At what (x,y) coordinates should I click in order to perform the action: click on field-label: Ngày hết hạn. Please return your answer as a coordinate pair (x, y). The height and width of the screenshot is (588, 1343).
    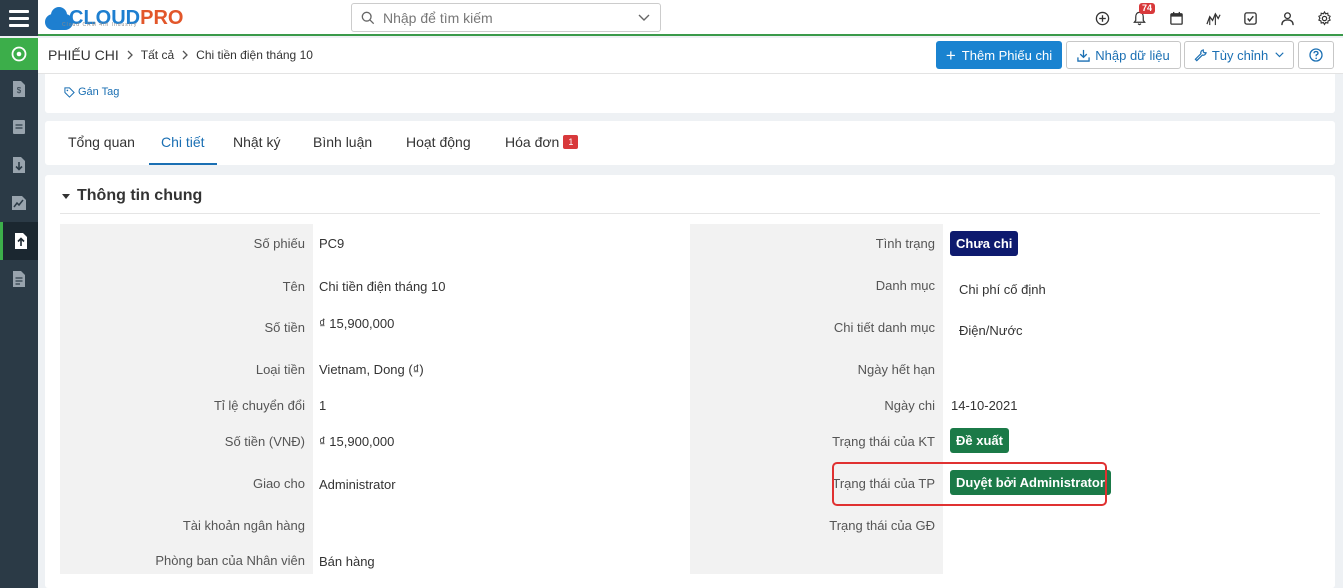
    Looking at the image, I should click on (896, 369).